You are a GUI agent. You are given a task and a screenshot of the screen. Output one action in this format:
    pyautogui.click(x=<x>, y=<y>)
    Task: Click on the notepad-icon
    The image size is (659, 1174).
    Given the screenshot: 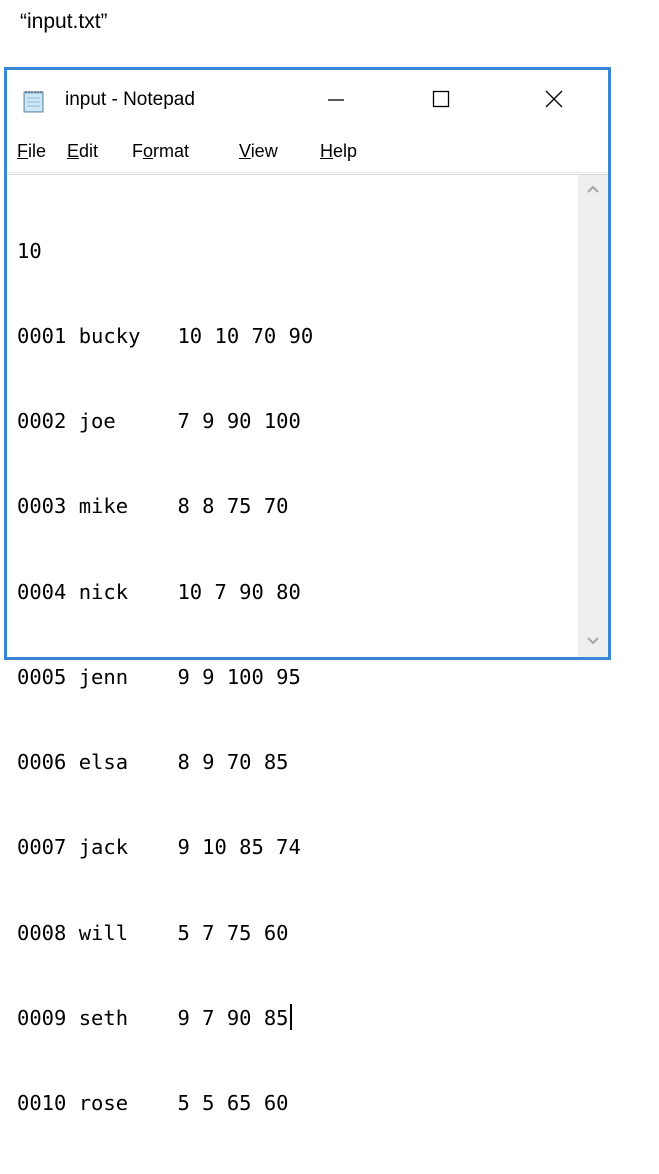 What is the action you would take?
    pyautogui.click(x=34, y=101)
    